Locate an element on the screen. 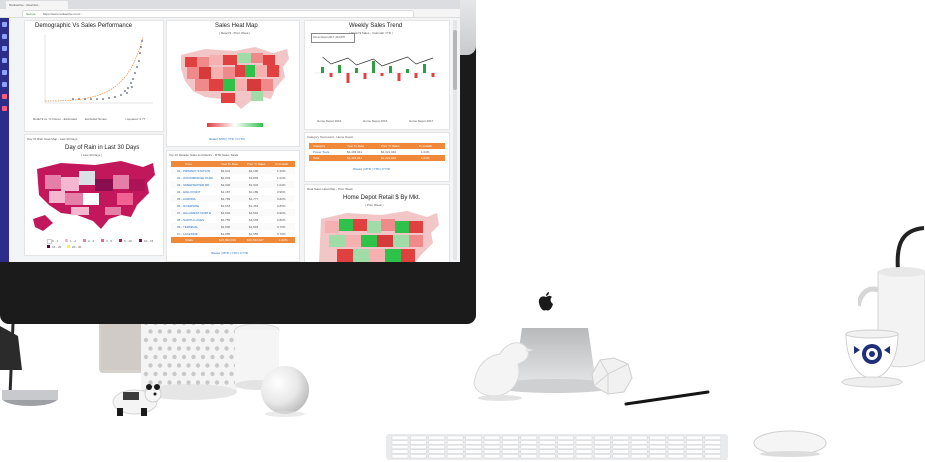  store-name: 04 - HIGH POINT is located at coordinates (189, 192).